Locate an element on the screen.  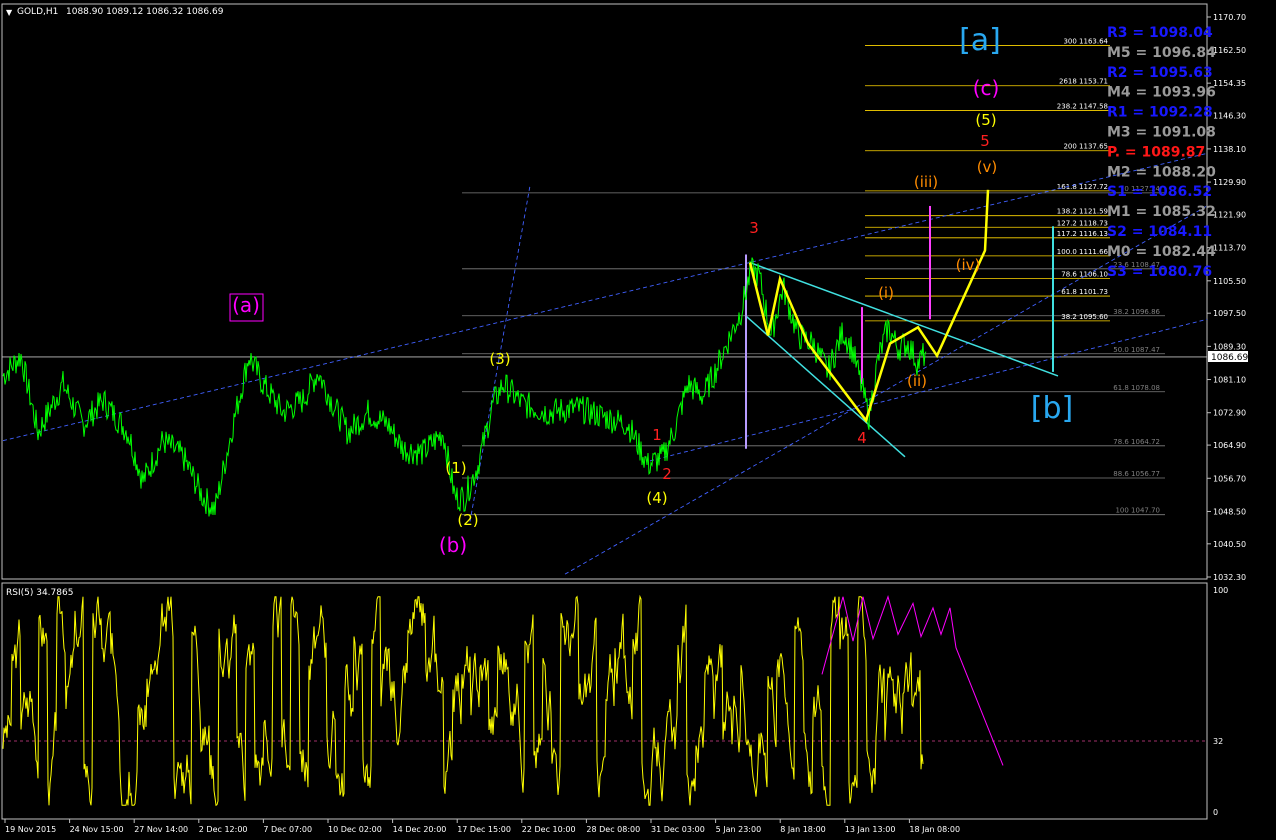
fib-upper-label: 38.2 1095.60 is located at coordinates (1084, 317).